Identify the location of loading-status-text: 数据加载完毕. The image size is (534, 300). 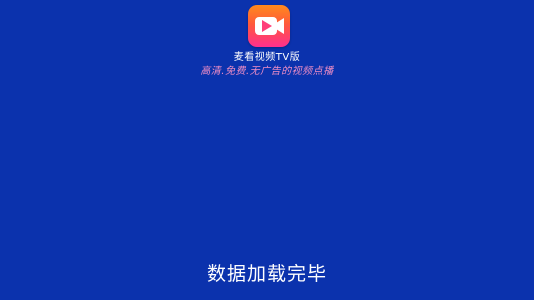
(266, 274).